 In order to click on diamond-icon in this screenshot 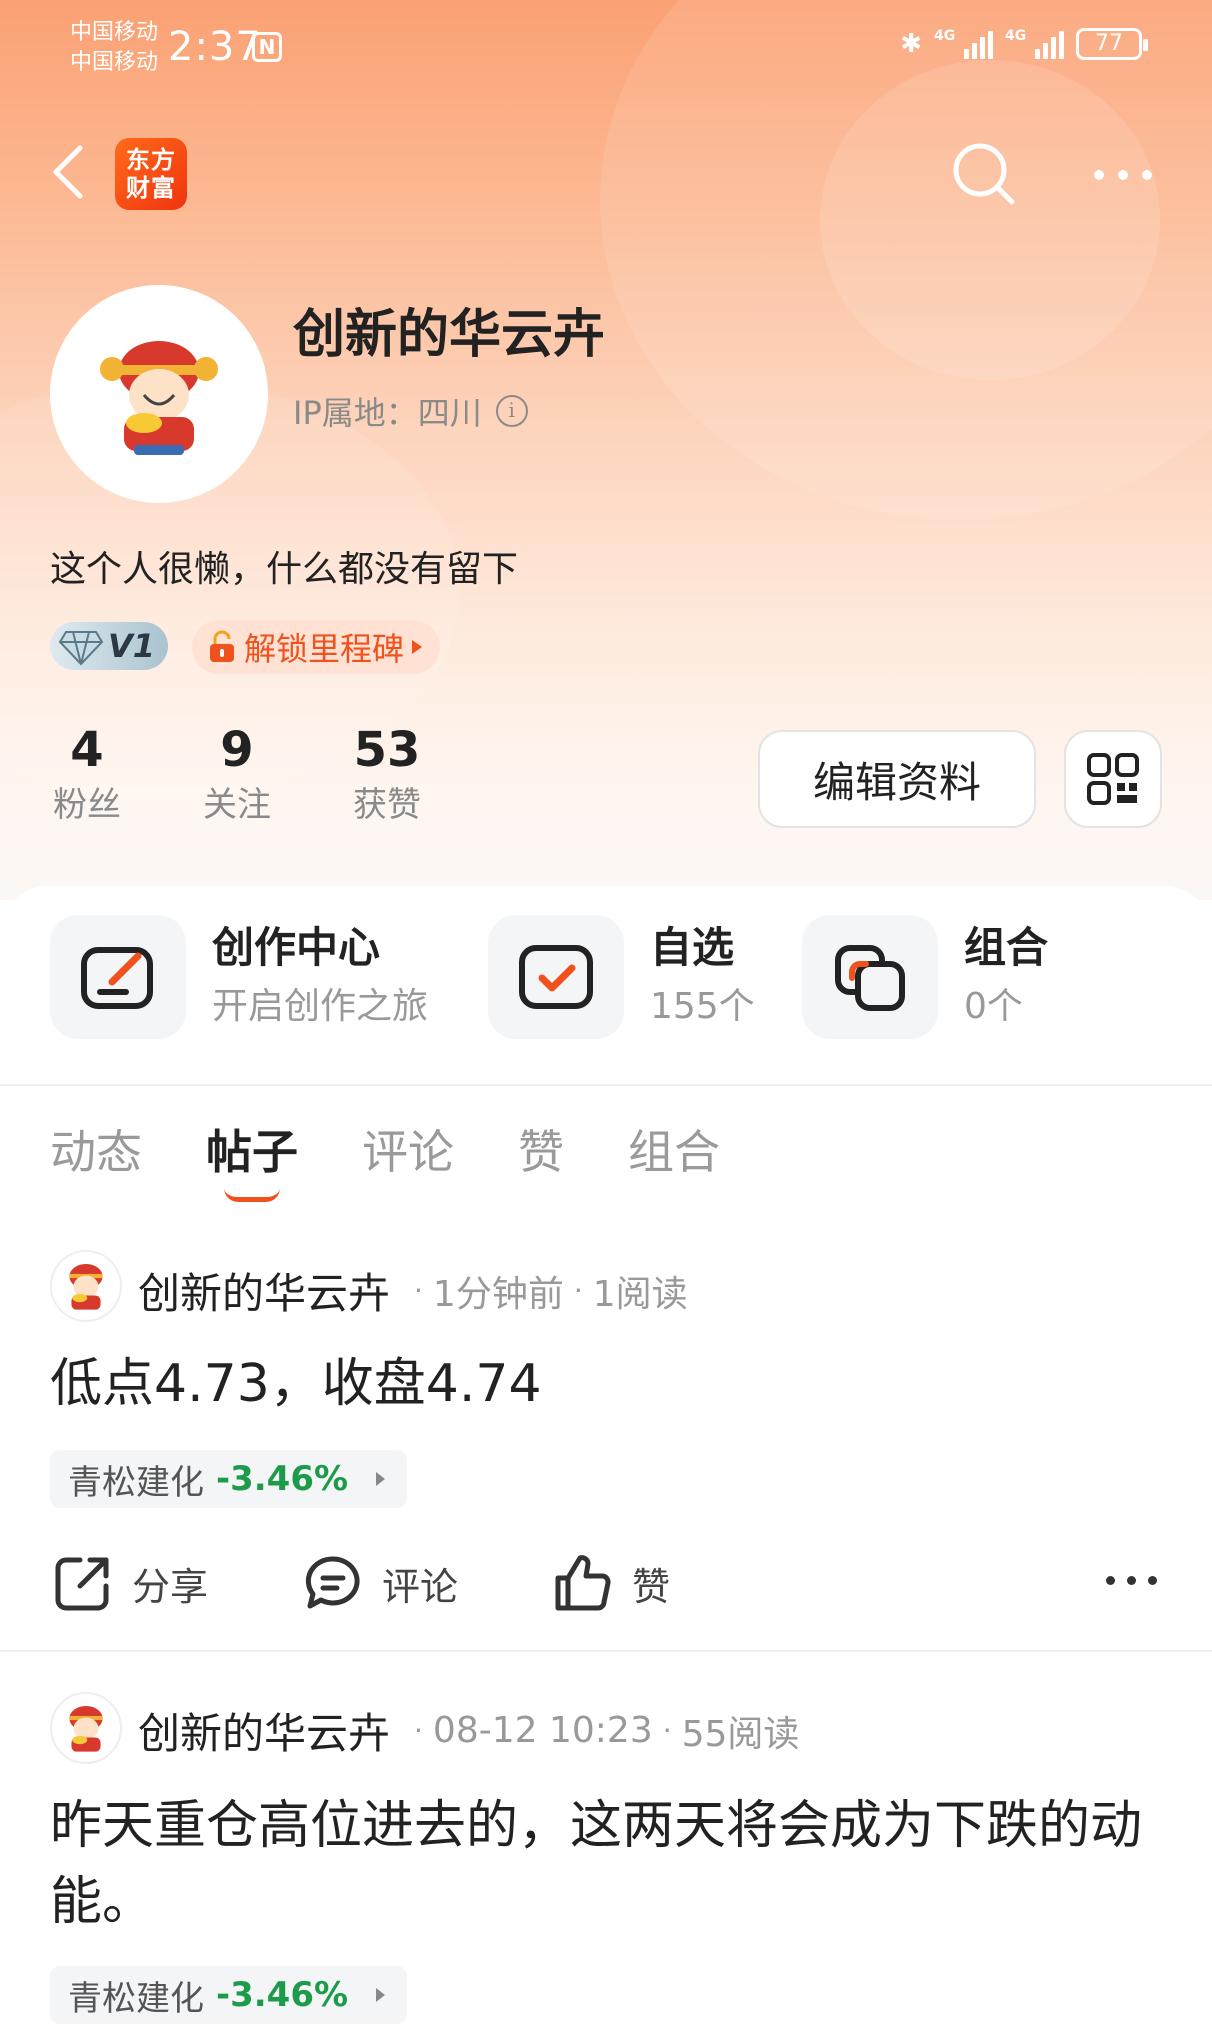, I will do `click(81, 648)`.